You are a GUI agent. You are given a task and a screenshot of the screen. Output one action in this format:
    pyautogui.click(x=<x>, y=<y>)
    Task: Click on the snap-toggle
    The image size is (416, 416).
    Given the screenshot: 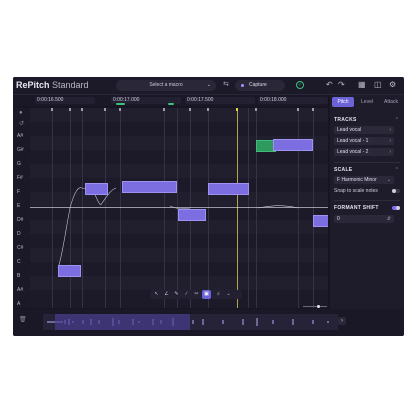 What is the action you would take?
    pyautogui.click(x=396, y=191)
    